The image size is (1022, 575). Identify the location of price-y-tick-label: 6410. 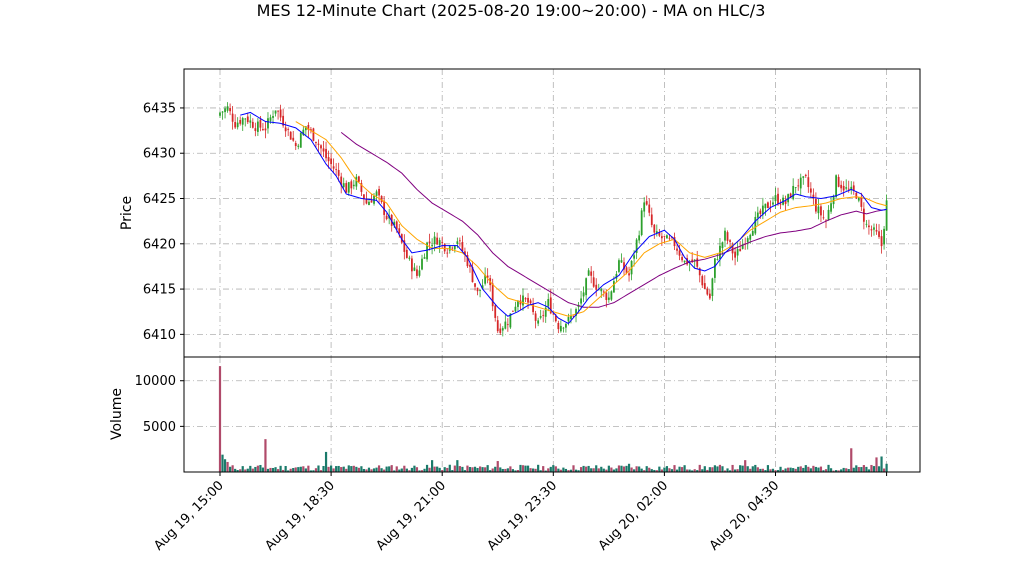
(159, 335).